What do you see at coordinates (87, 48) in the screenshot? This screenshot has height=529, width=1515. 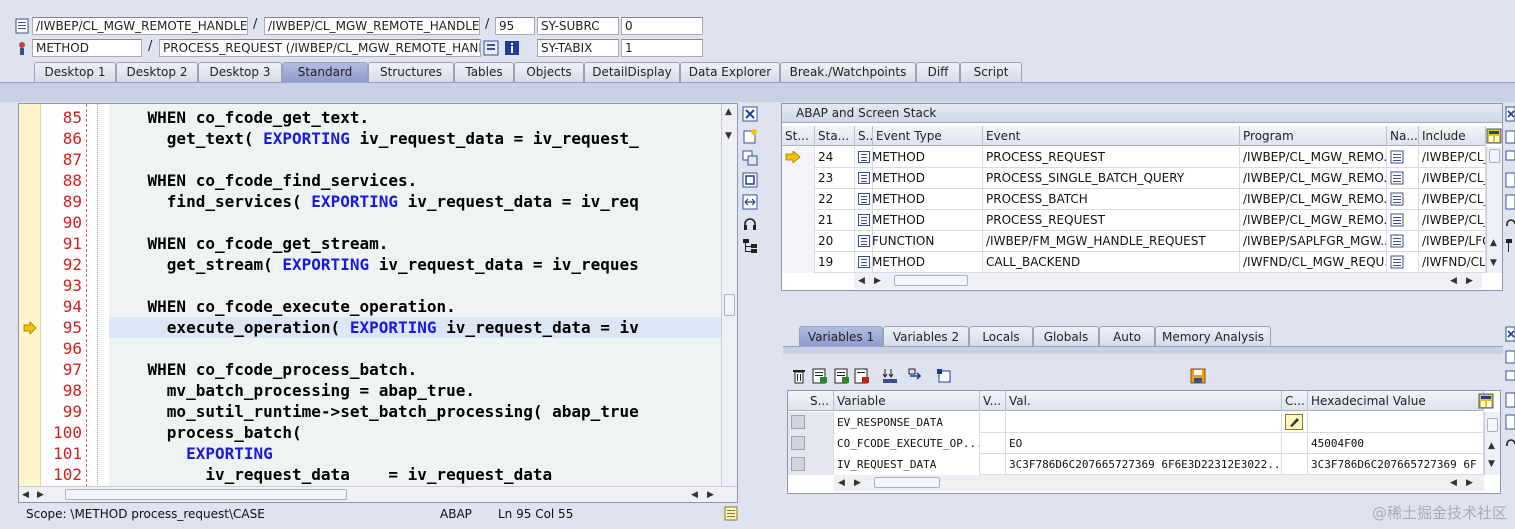 I see `event-type-field: METHOD` at bounding box center [87, 48].